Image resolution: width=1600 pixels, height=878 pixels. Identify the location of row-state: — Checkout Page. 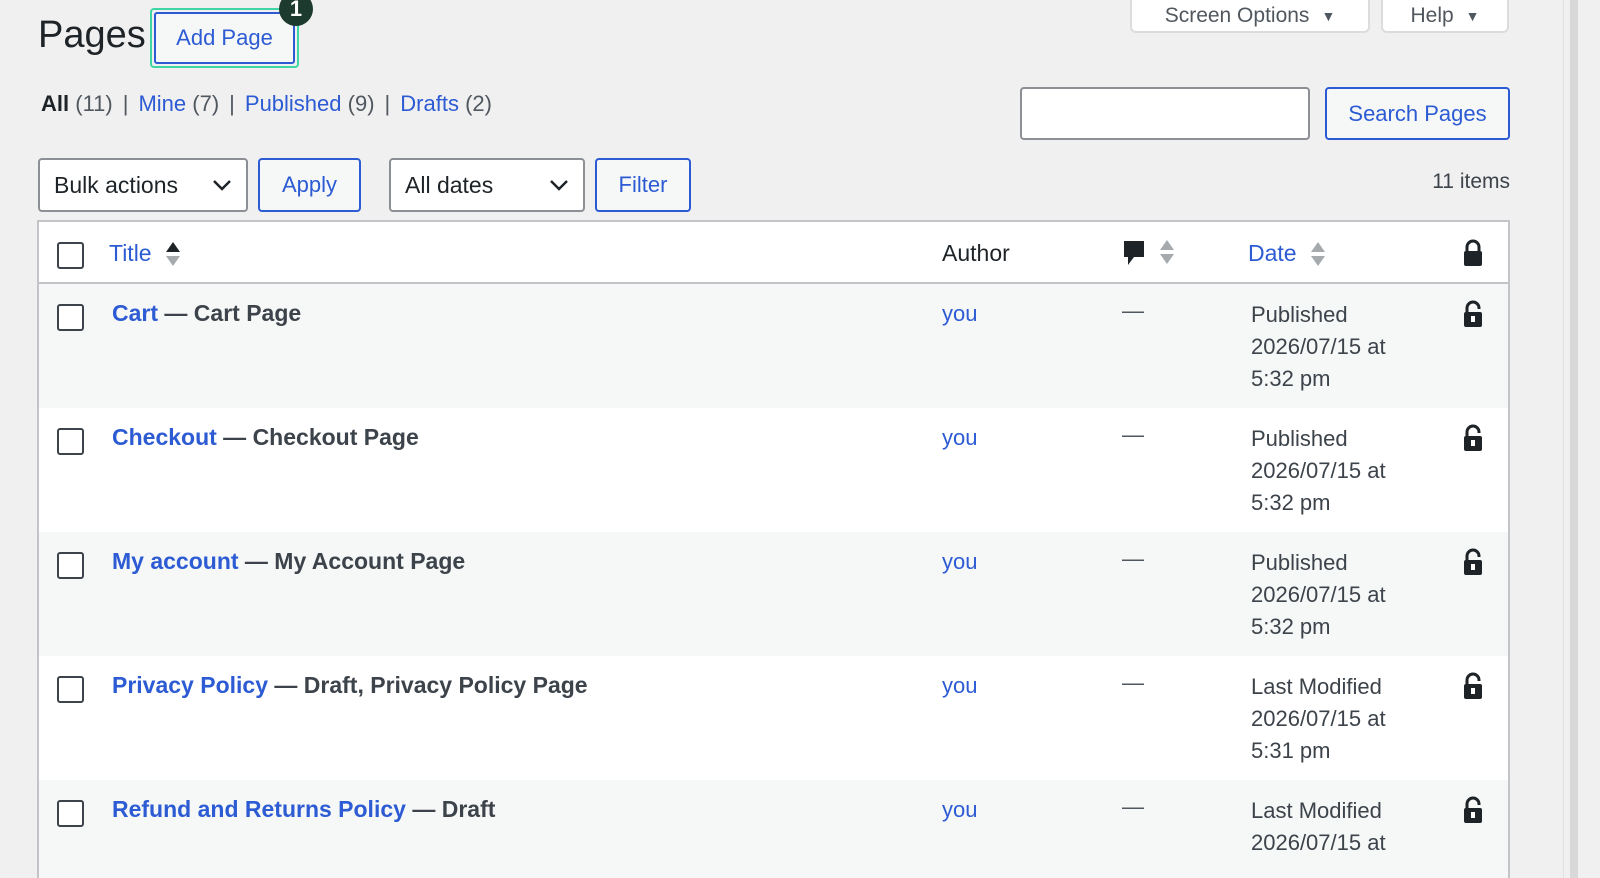
(317, 437).